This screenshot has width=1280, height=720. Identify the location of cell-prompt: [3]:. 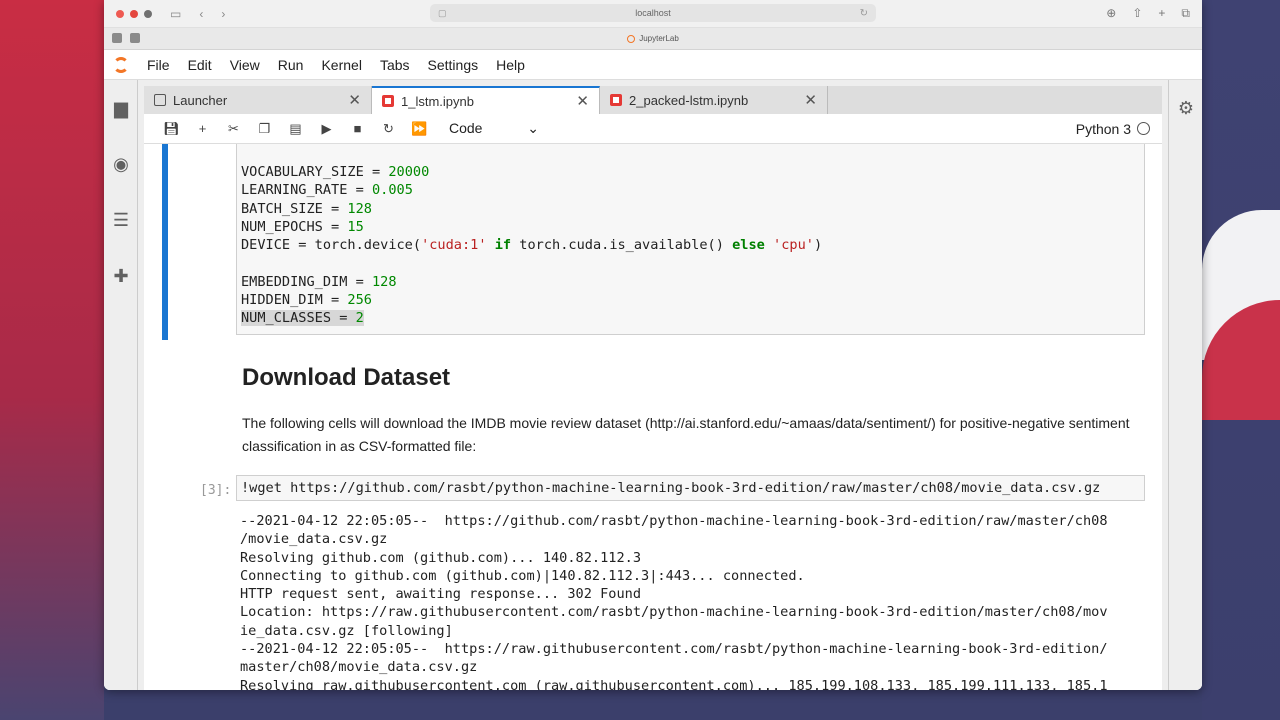
(216, 490).